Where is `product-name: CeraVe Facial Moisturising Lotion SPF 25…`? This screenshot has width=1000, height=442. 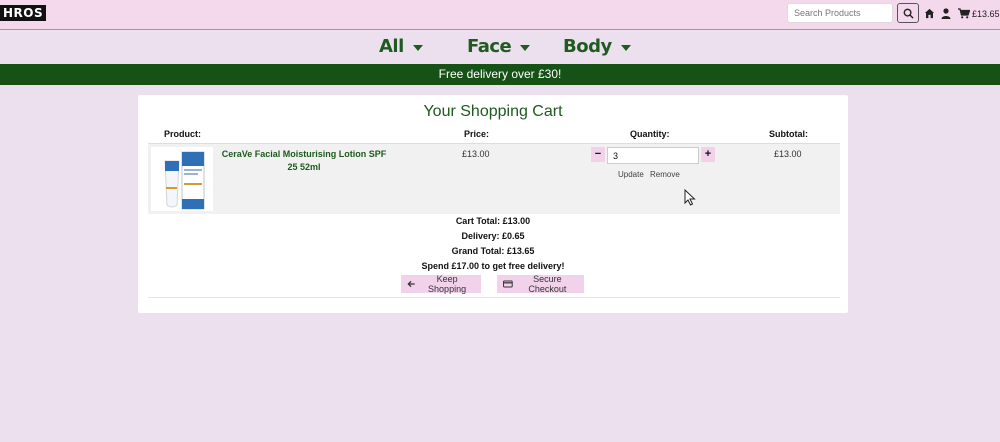
product-name: CeraVe Facial Moisturising Lotion SPF 25… is located at coordinates (304, 161).